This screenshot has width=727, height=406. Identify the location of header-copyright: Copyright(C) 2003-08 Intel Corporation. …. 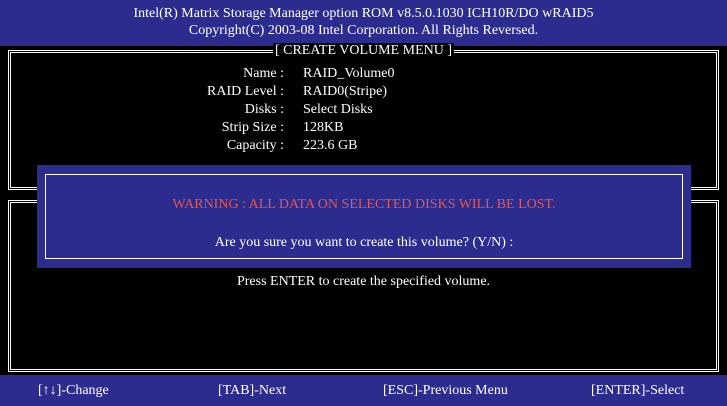
(363, 30).